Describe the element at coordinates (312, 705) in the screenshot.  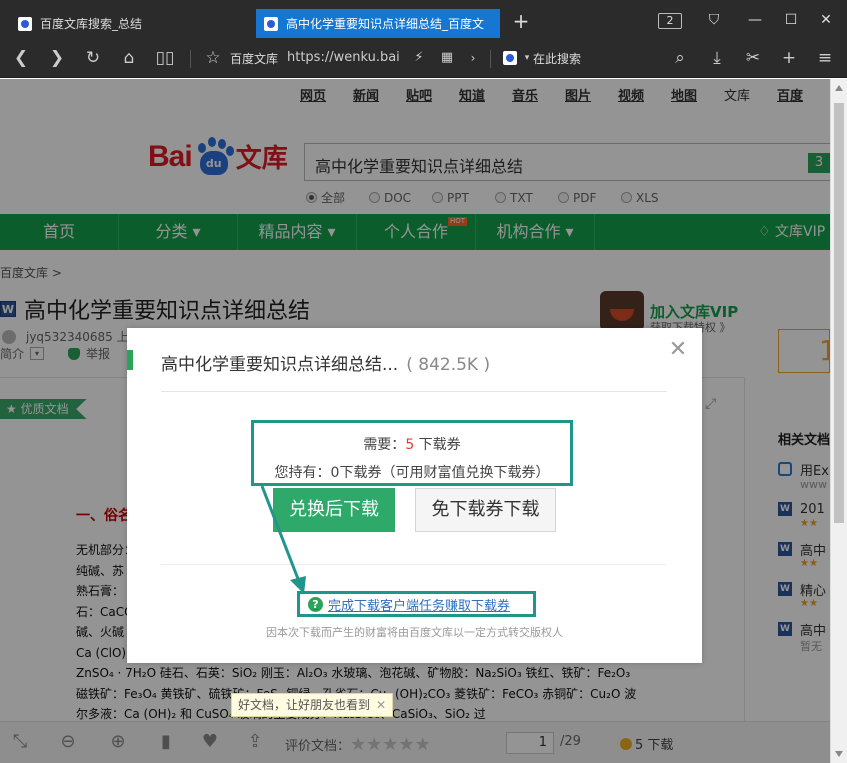
I see `share-tooltip: 好文档，让好朋友也看到 ✕` at that location.